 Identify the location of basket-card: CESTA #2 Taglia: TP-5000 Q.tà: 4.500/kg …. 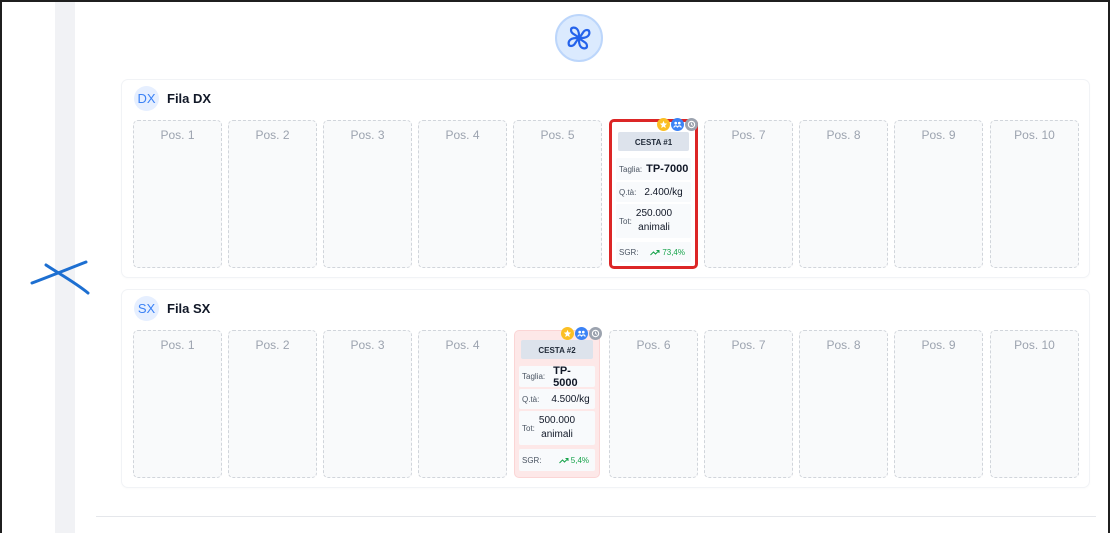
(558, 402).